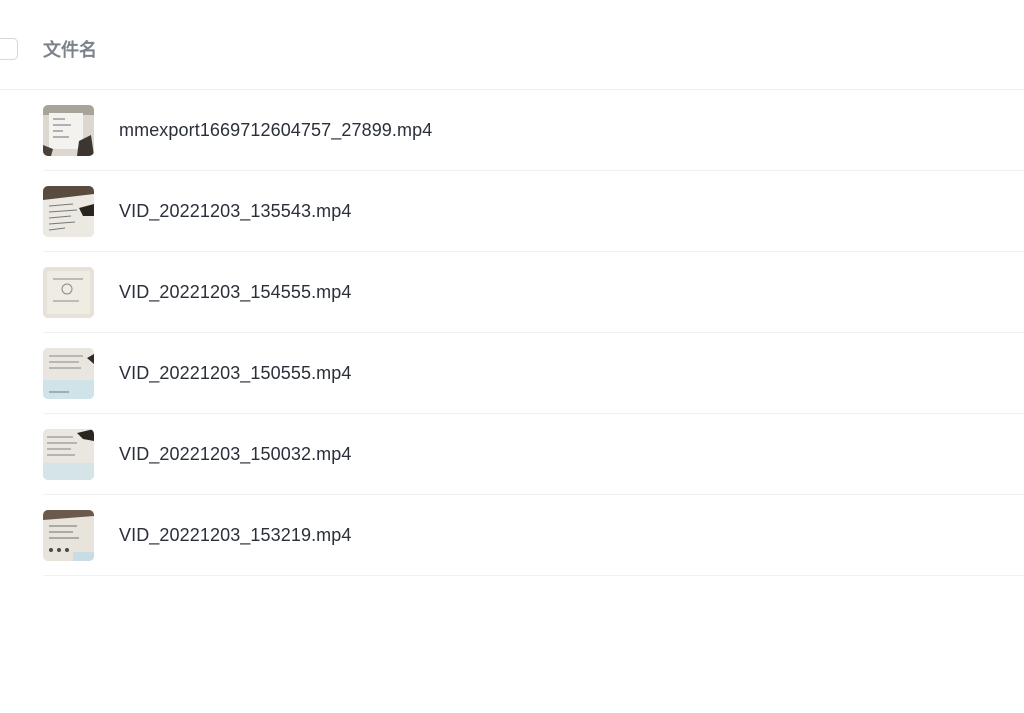 Image resolution: width=1024 pixels, height=713 pixels. I want to click on file-list-header: 文件名, so click(512, 45).